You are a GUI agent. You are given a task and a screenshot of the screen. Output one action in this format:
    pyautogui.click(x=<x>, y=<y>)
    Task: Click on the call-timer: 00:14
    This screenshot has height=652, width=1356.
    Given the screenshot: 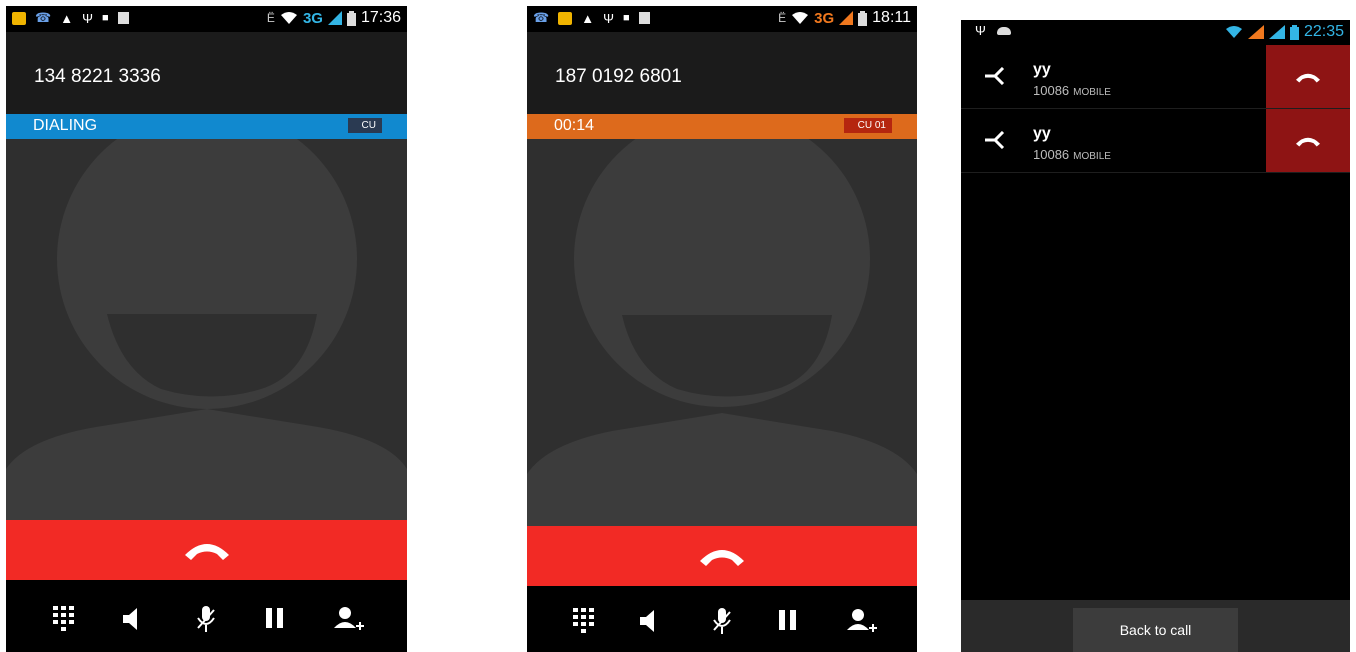 What is the action you would take?
    pyautogui.click(x=574, y=125)
    